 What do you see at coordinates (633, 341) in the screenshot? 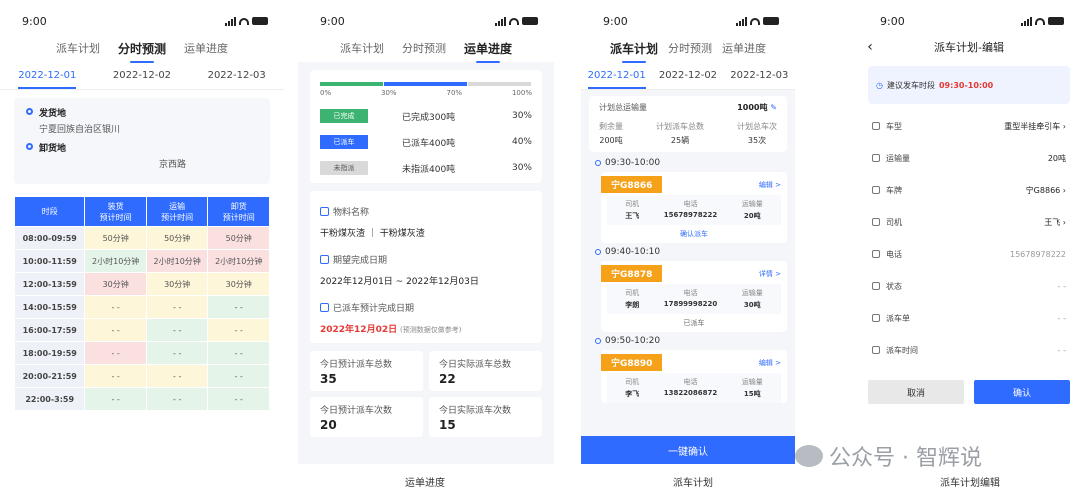
I see `slot-time: 09:50-10:20` at bounding box center [633, 341].